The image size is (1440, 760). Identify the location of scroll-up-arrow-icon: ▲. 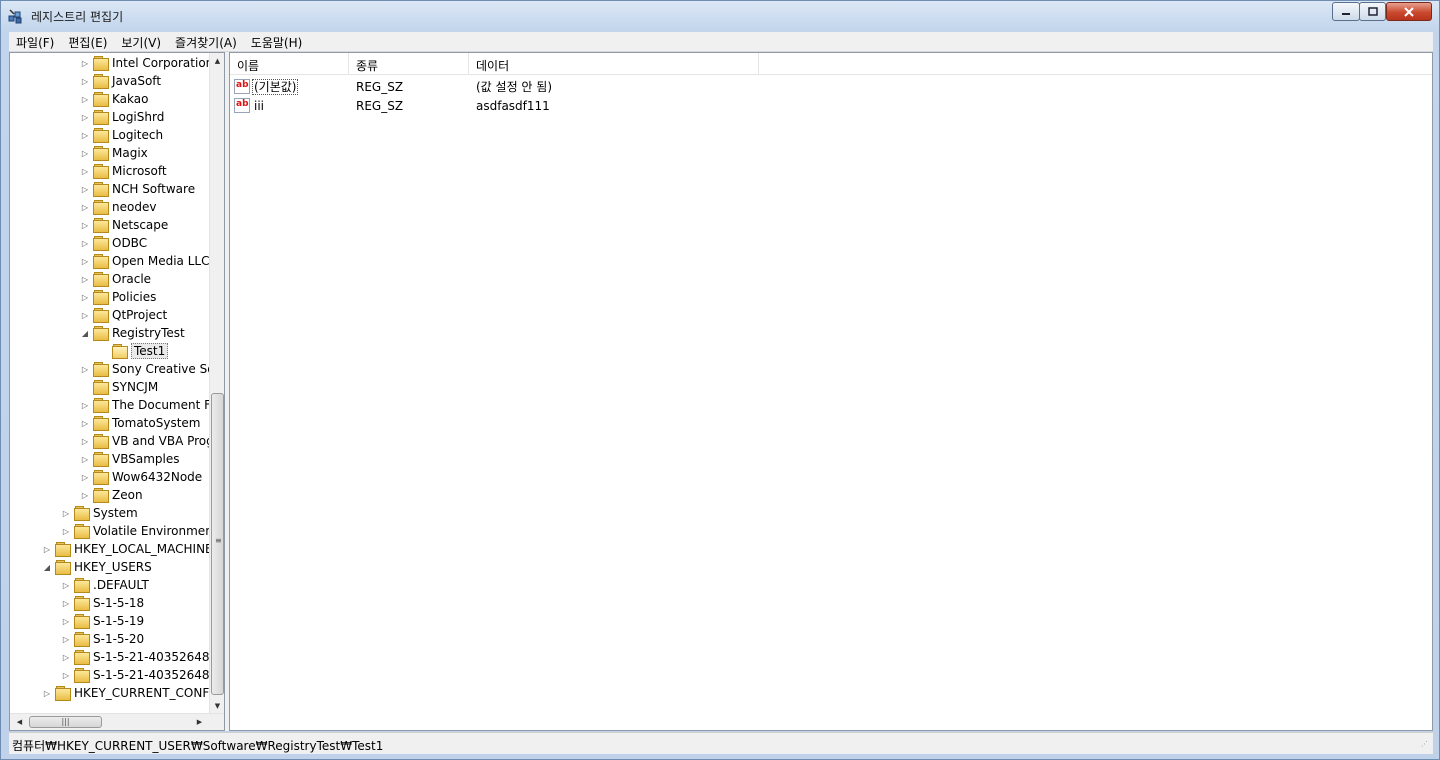
(217, 60).